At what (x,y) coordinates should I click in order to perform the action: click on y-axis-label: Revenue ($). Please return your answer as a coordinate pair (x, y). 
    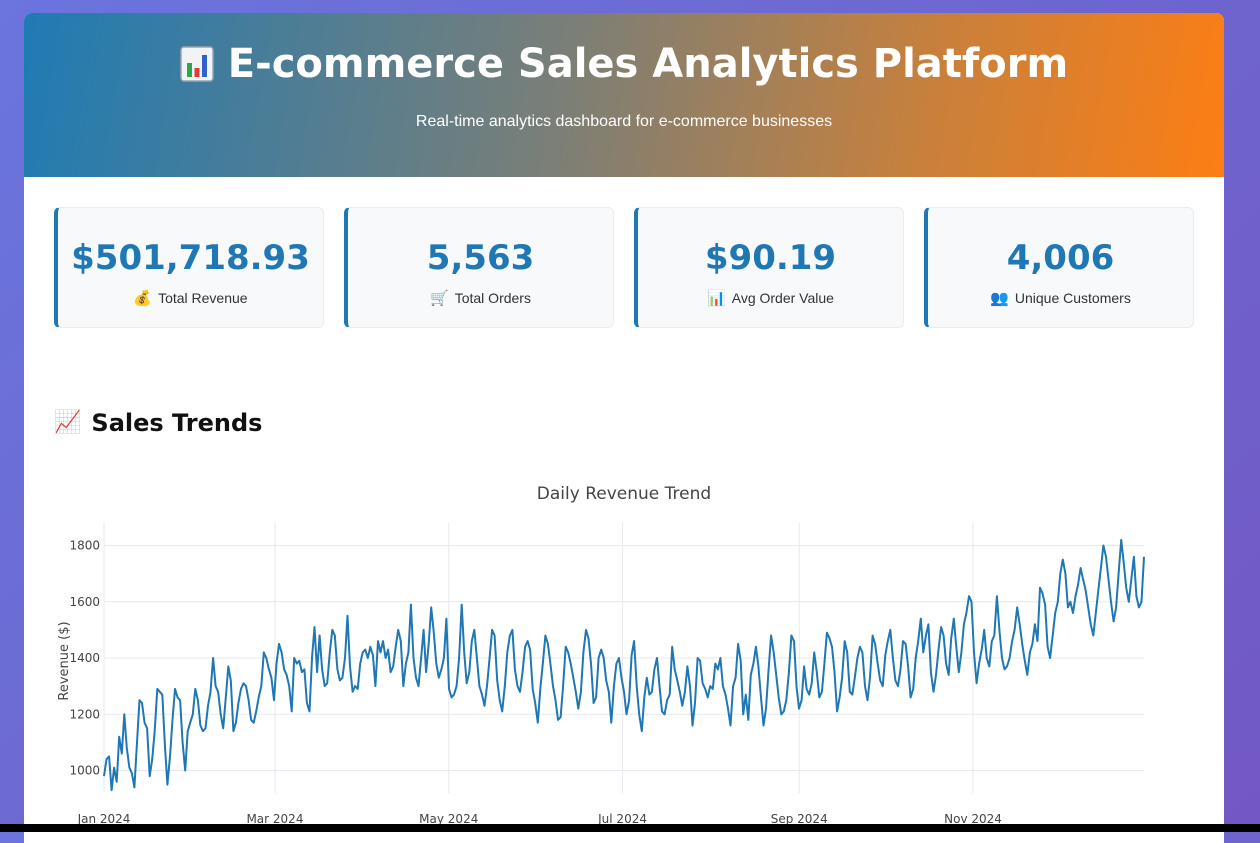
    Looking at the image, I should click on (64, 660).